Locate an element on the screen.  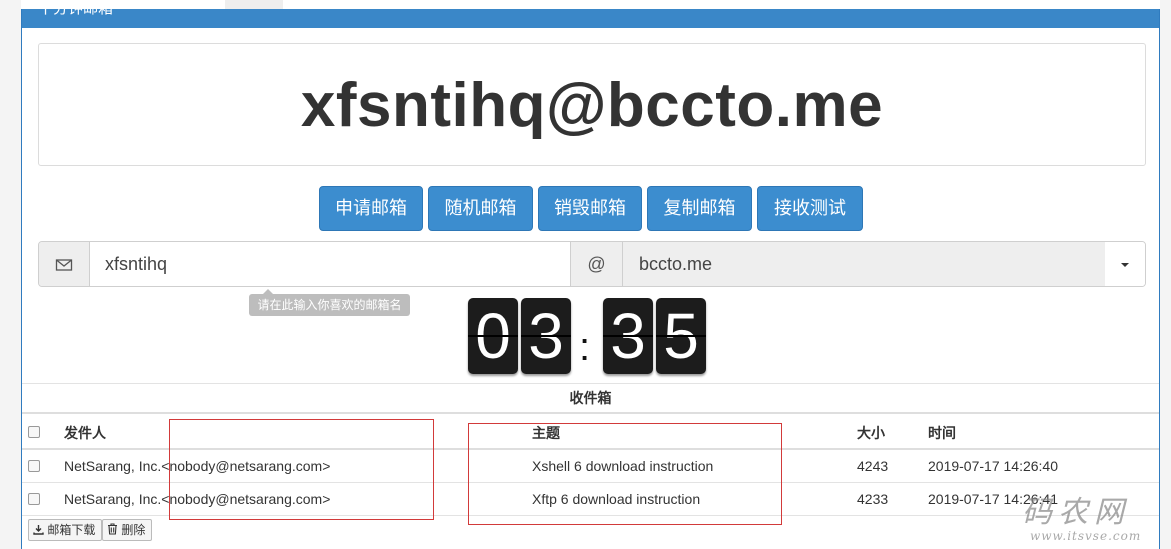
destroy-mailbox-button: 销毁邮箱 is located at coordinates (590, 208).